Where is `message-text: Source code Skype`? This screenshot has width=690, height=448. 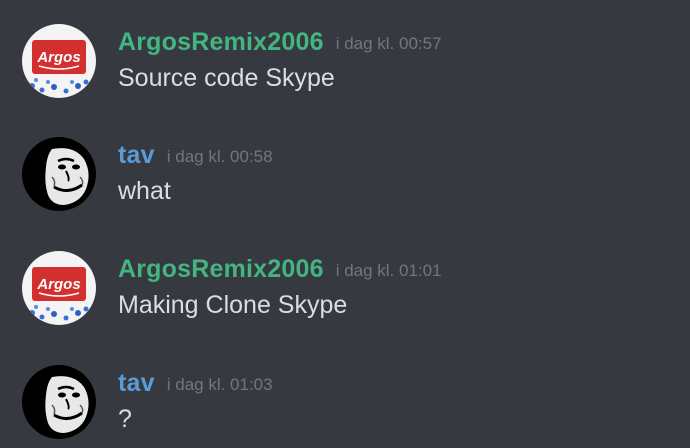
message-text: Source code Skype is located at coordinates (226, 78).